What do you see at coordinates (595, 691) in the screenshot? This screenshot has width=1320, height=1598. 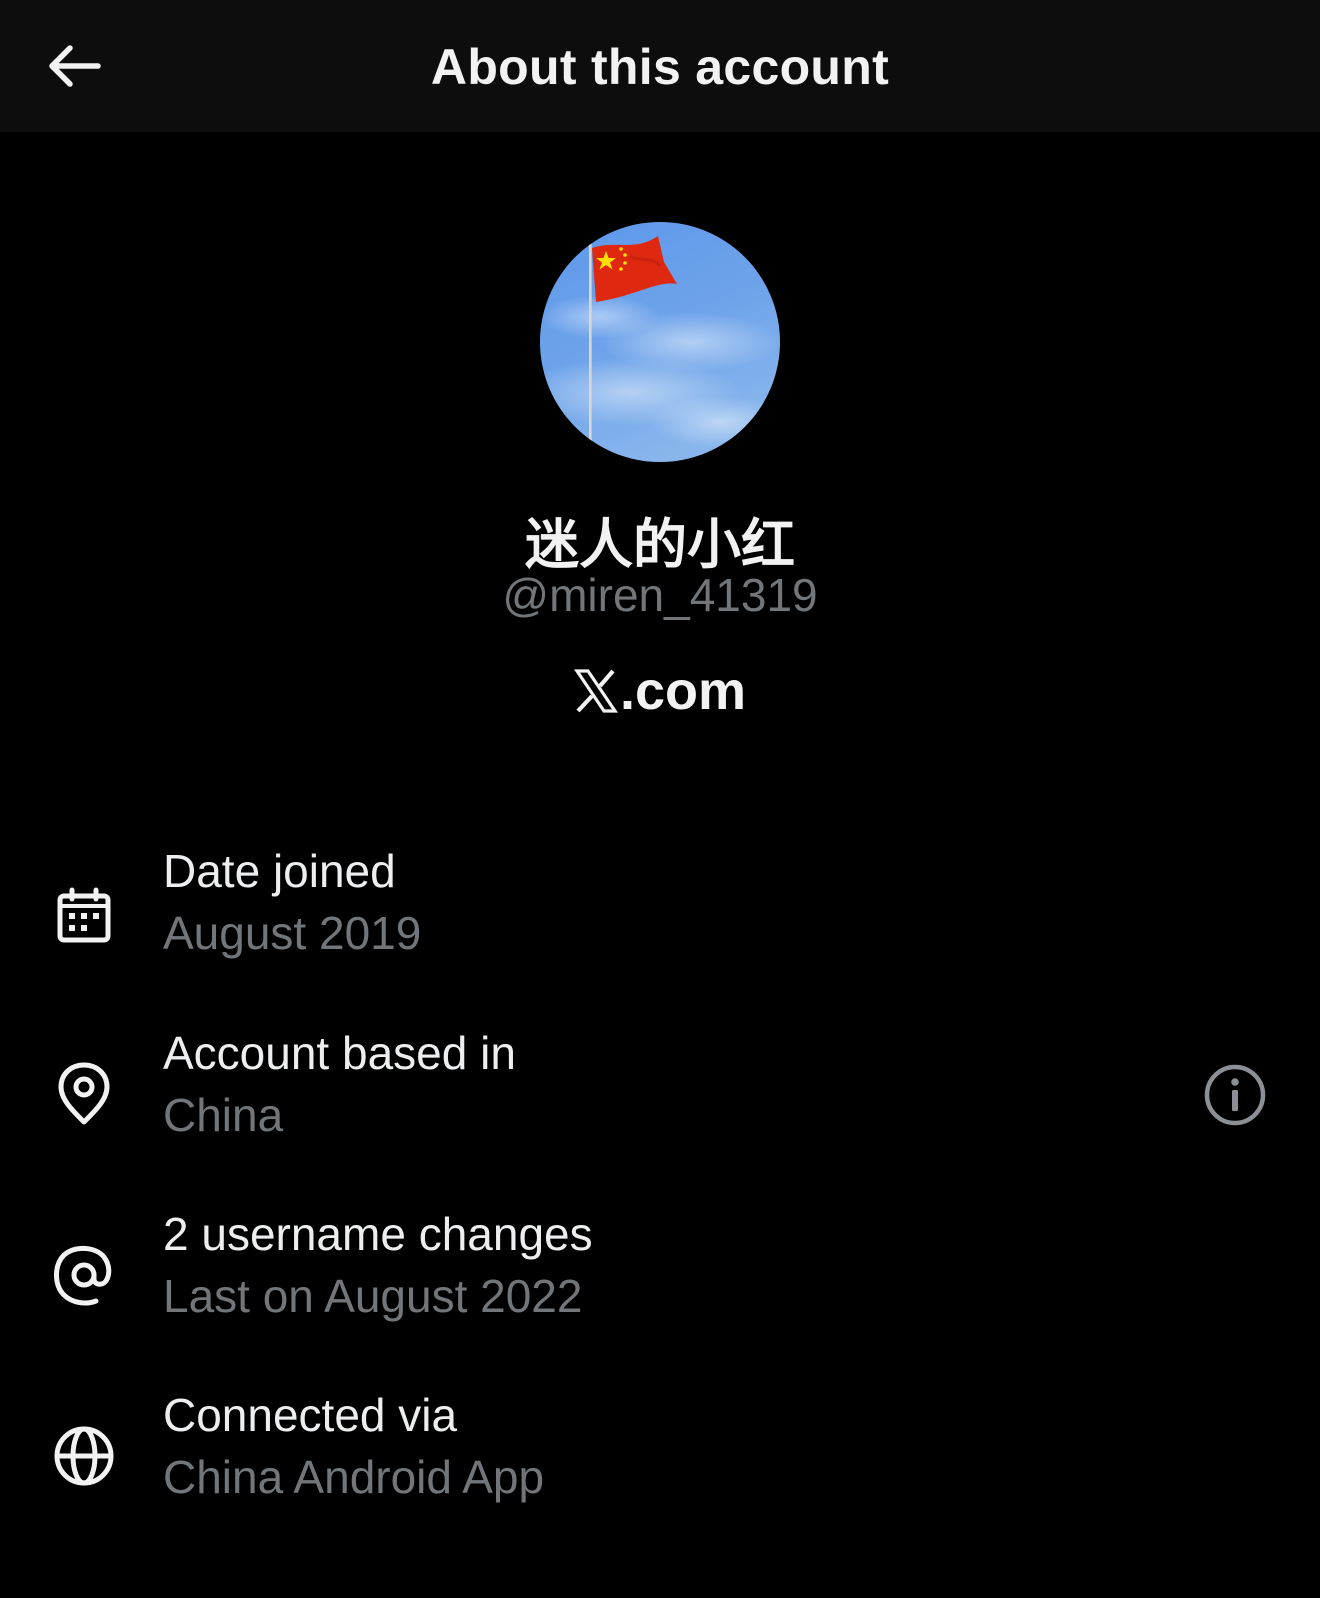 I see `x-logo-icon` at bounding box center [595, 691].